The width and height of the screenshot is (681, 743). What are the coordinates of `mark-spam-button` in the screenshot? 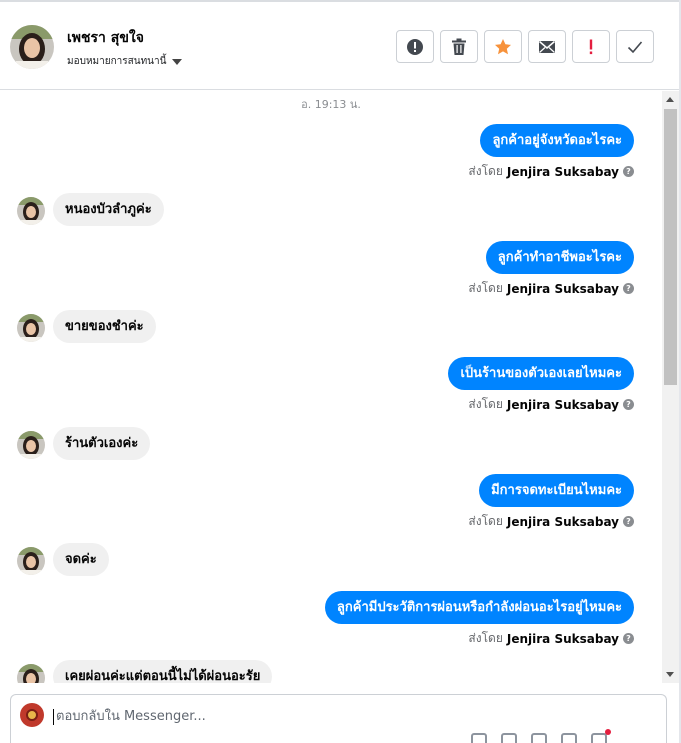 It's located at (591, 46).